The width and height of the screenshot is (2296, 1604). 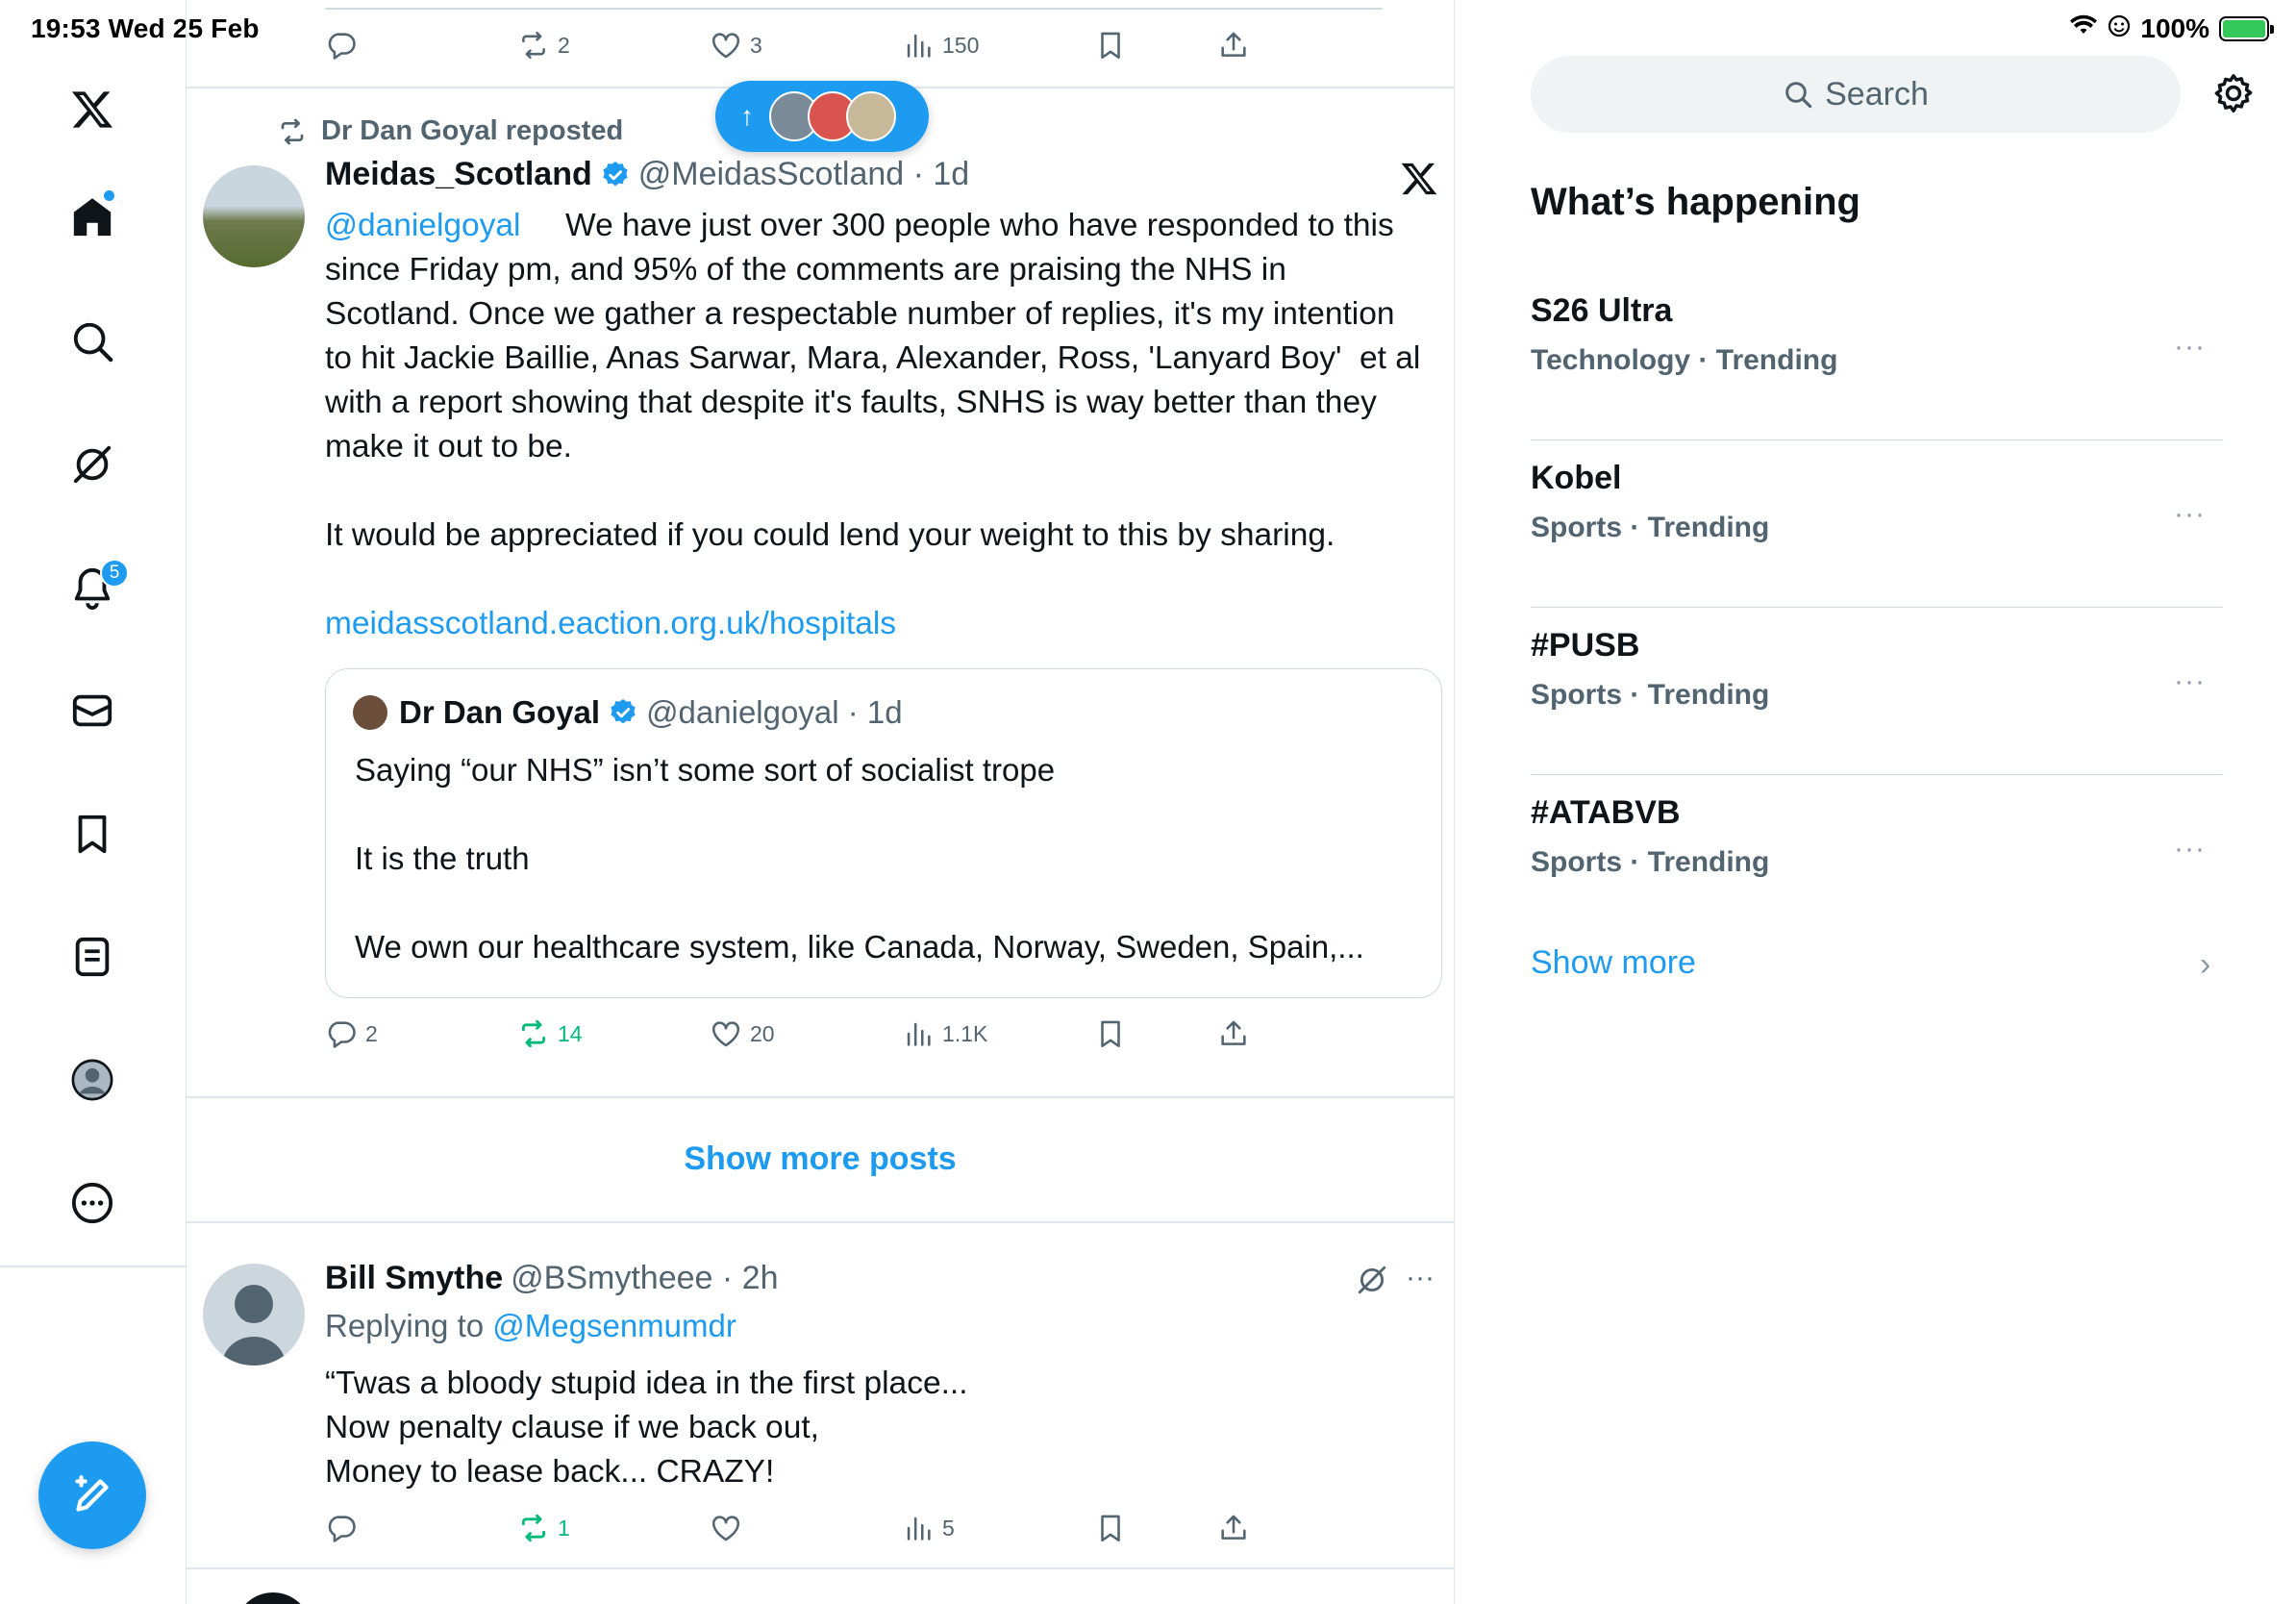 I want to click on trend-item: #ATABVB Sports · Trending ···, so click(x=1877, y=858).